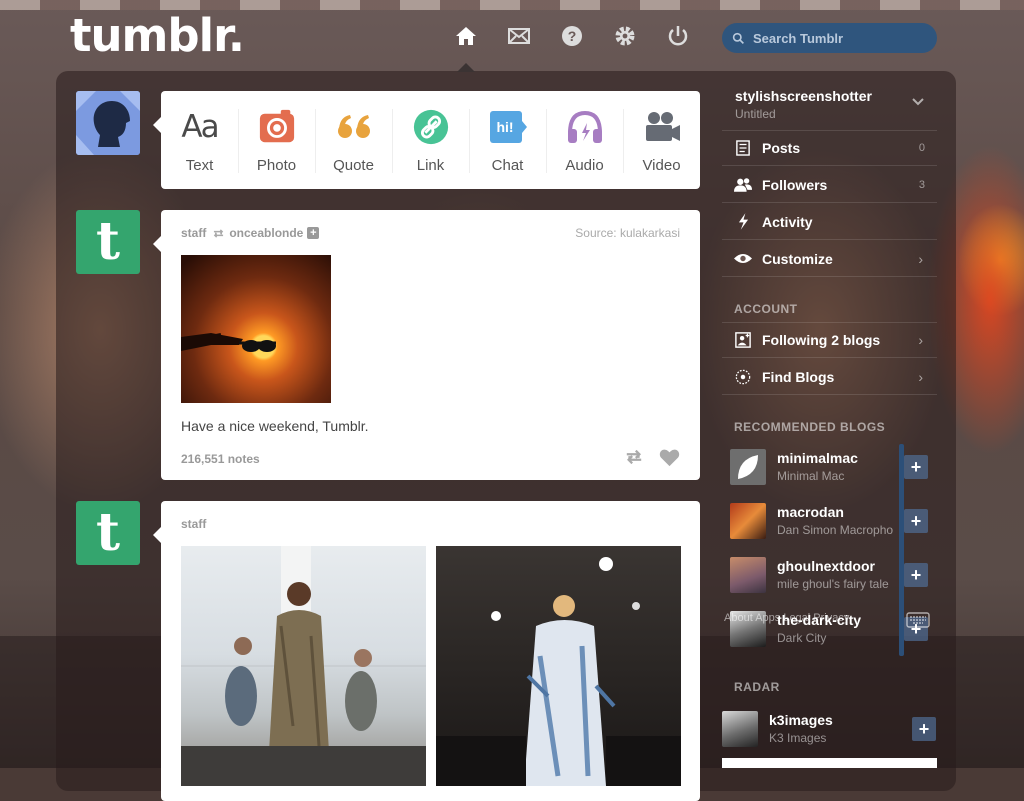 The width and height of the screenshot is (1024, 801). Describe the element at coordinates (786, 618) in the screenshot. I see `sidebar-footer-links: About Apps Legal Privacy` at that location.